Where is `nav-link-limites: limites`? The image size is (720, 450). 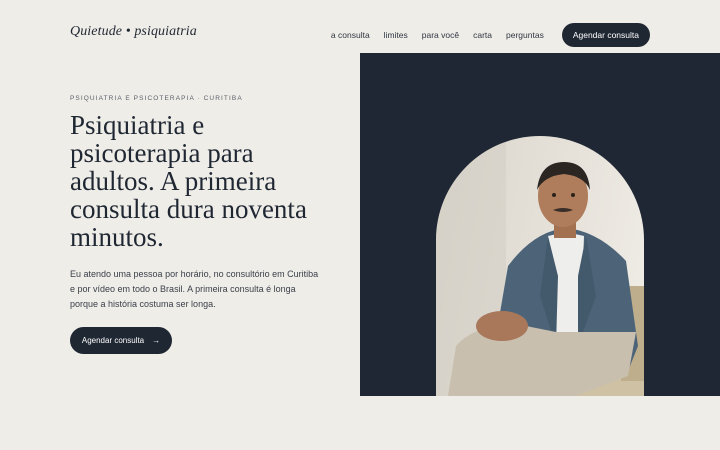 nav-link-limites: limites is located at coordinates (396, 35).